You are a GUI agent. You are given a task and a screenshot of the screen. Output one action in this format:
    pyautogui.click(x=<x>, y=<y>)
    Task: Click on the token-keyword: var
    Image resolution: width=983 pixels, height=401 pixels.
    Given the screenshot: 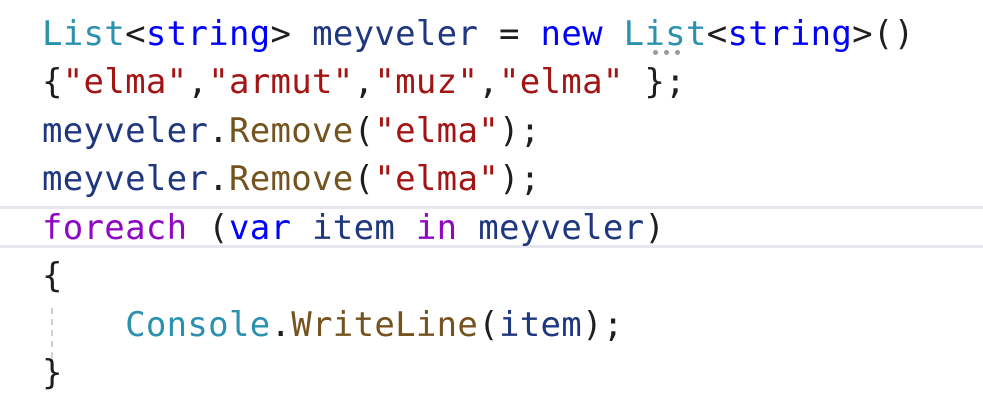 What is the action you would take?
    pyautogui.click(x=260, y=228)
    